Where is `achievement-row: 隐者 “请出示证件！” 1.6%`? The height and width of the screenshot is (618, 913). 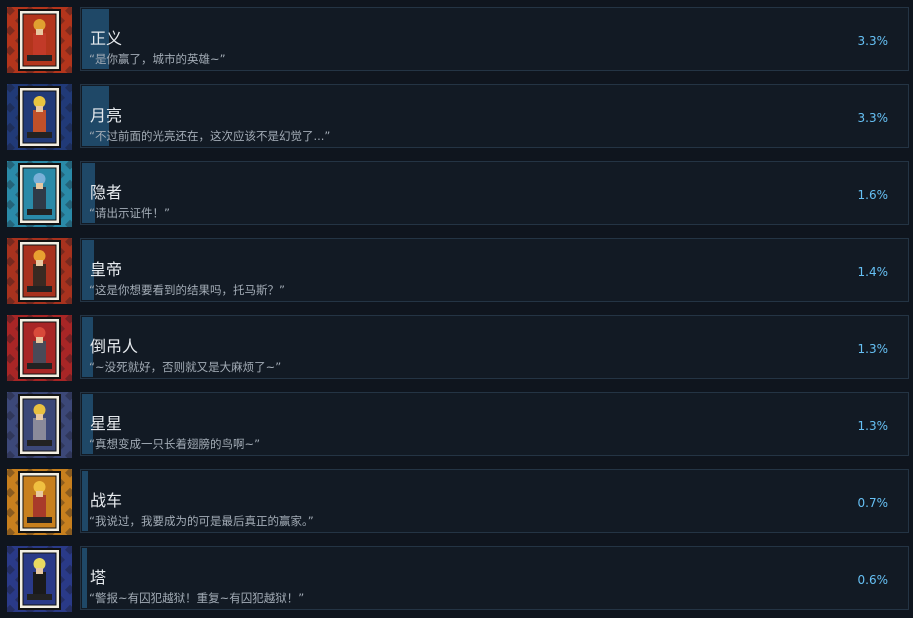
achievement-row: 隐者 “请出示证件！” 1.6% is located at coordinates (456, 196).